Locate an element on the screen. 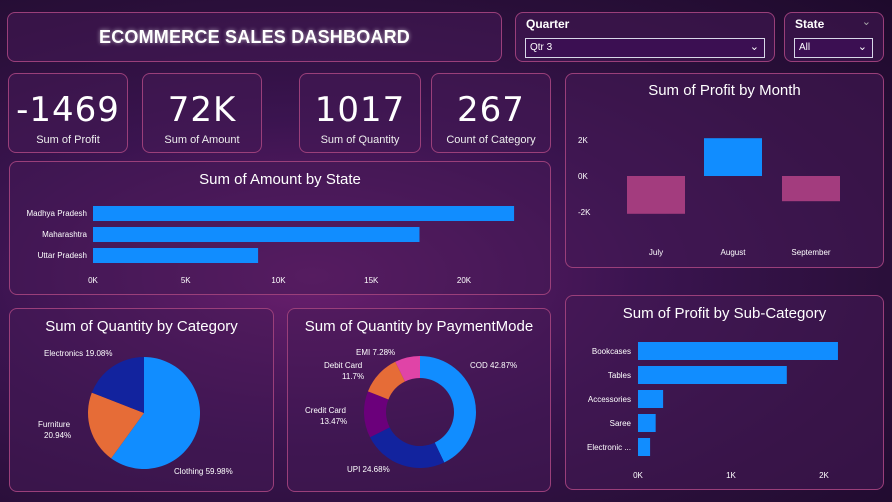 Image resolution: width=892 pixels, height=502 pixels. data-label: 11.7% is located at coordinates (353, 376).